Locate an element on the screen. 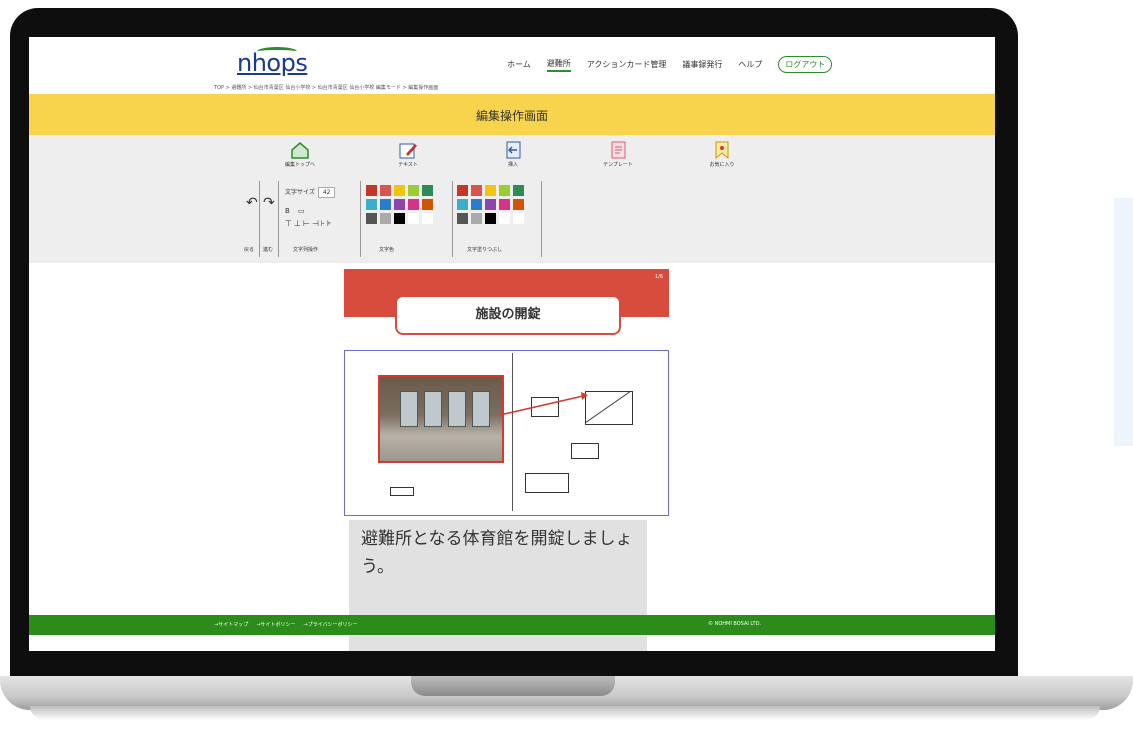 The width and height of the screenshot is (1133, 742). string-op-label: 文字列操作 is located at coordinates (306, 250).